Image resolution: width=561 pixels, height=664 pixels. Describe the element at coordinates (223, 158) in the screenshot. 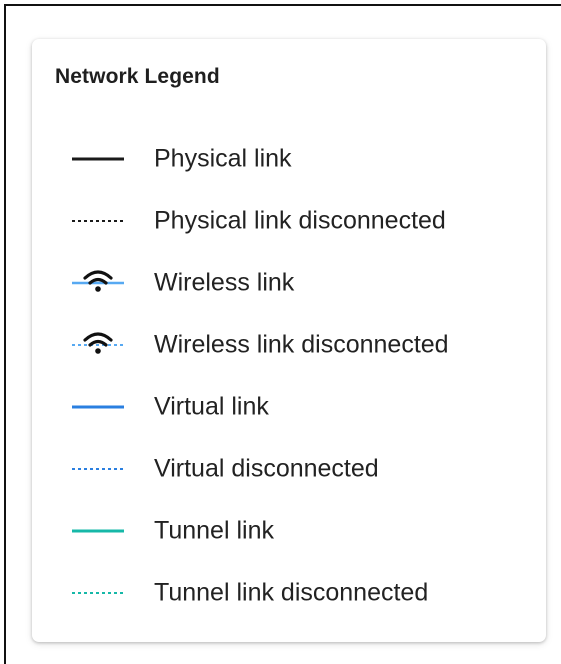

I see `legend-label: Physical link` at that location.